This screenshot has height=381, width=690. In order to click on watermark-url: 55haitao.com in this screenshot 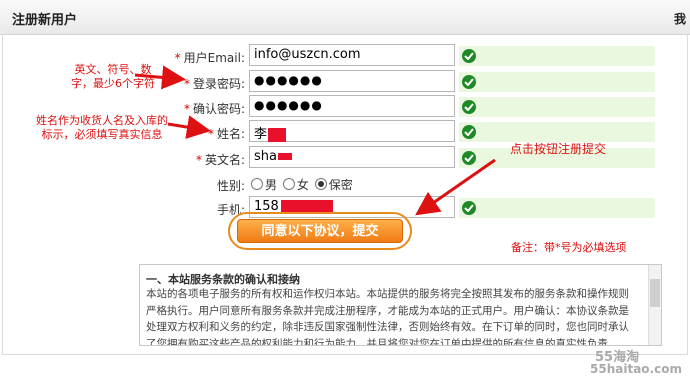, I will do `click(636, 369)`.